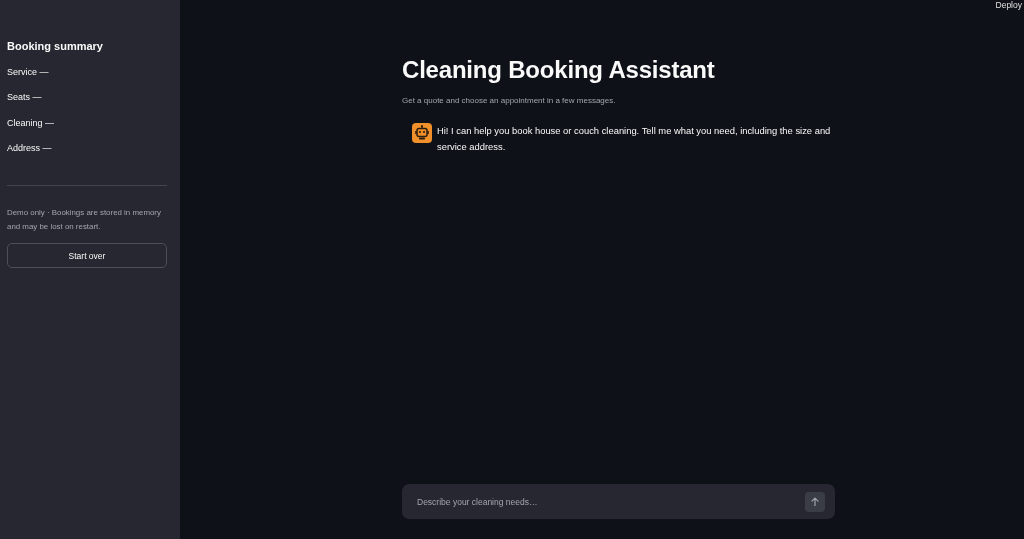 This screenshot has width=1024, height=539. I want to click on summary-field: Cleaning —, so click(31, 122).